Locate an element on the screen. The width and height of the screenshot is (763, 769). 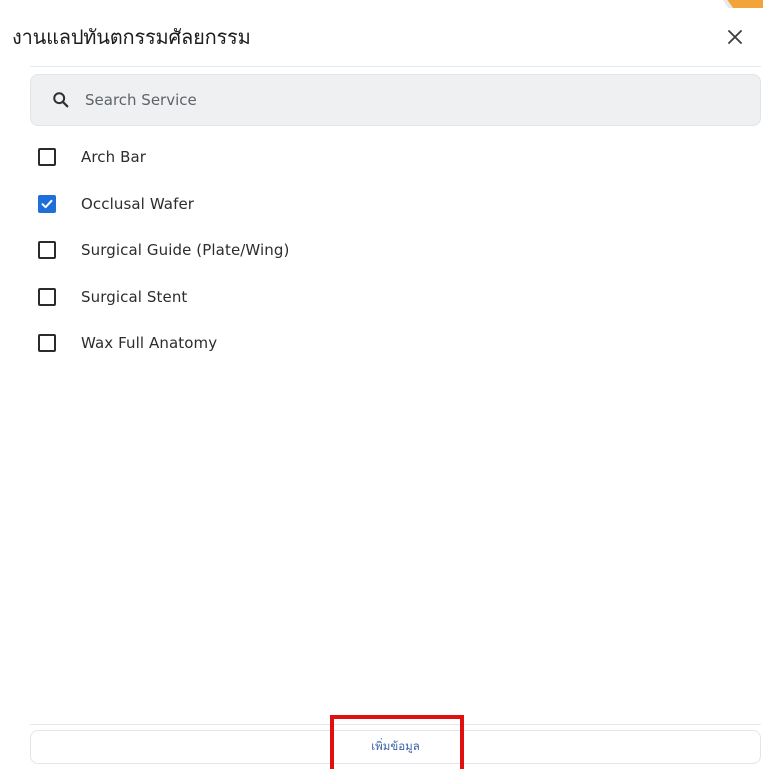
service-item: Surgical Guide (Plate/Wing) is located at coordinates (338, 250).